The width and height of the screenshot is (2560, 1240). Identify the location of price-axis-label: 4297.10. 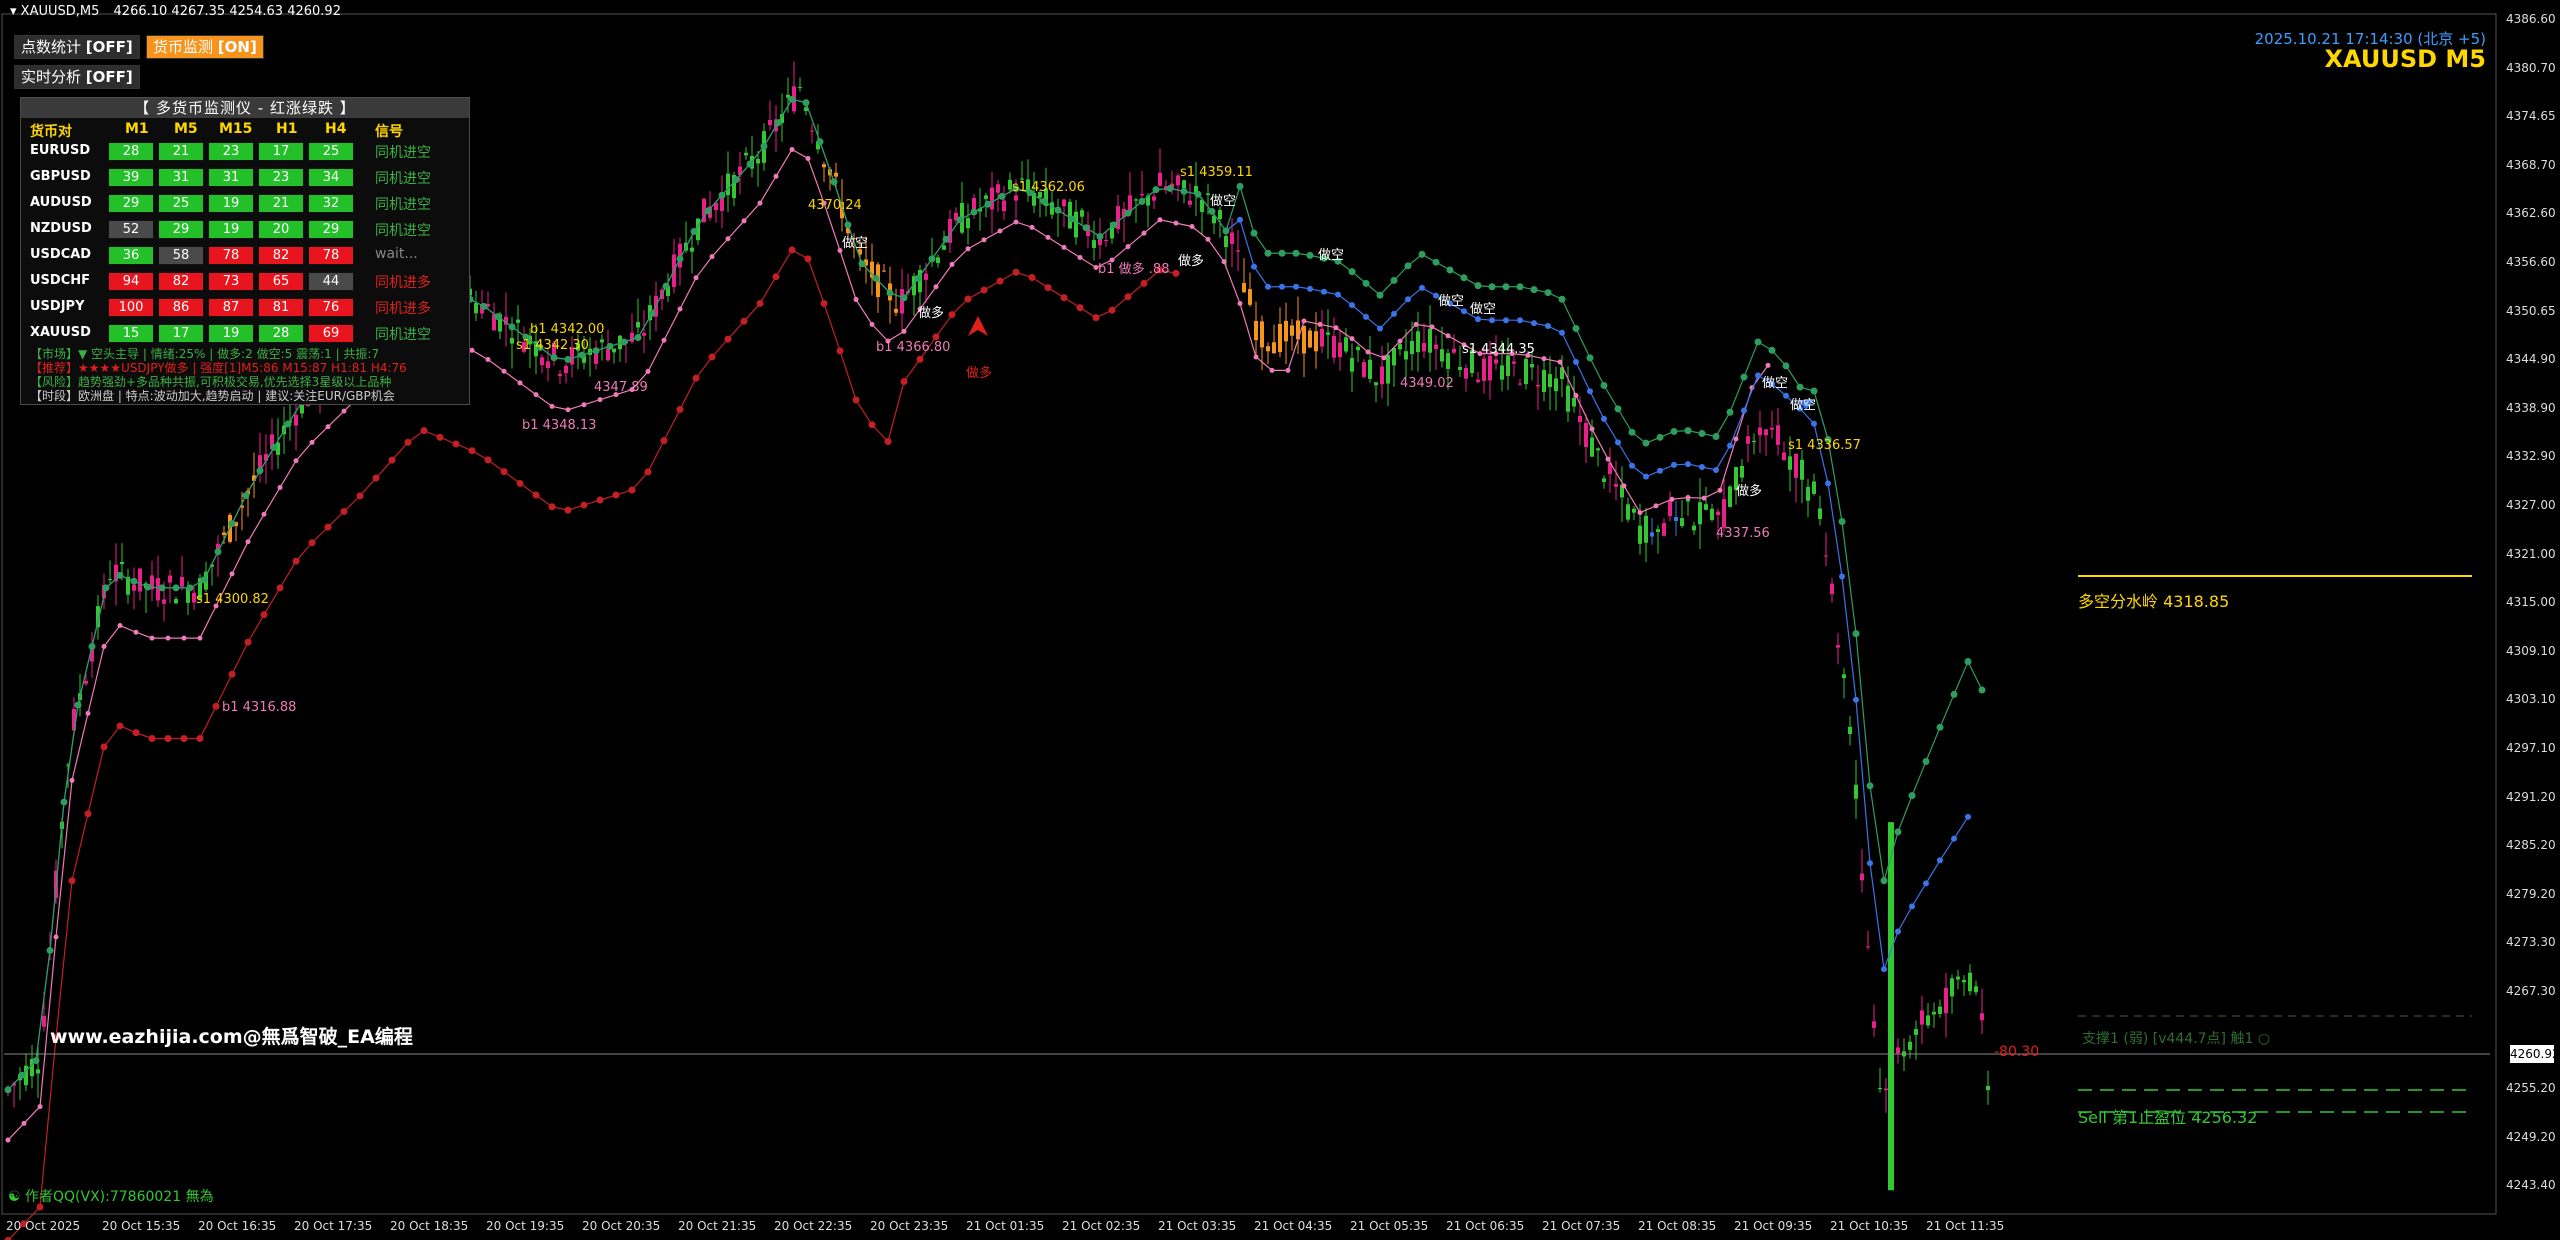
(2531, 748).